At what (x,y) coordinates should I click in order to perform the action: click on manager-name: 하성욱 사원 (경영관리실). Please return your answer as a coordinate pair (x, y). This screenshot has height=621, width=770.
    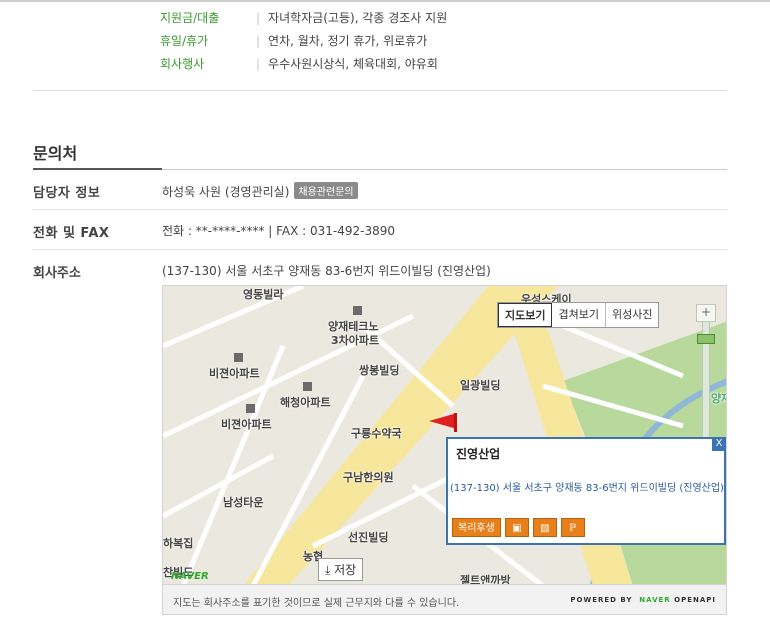
    Looking at the image, I should click on (226, 192).